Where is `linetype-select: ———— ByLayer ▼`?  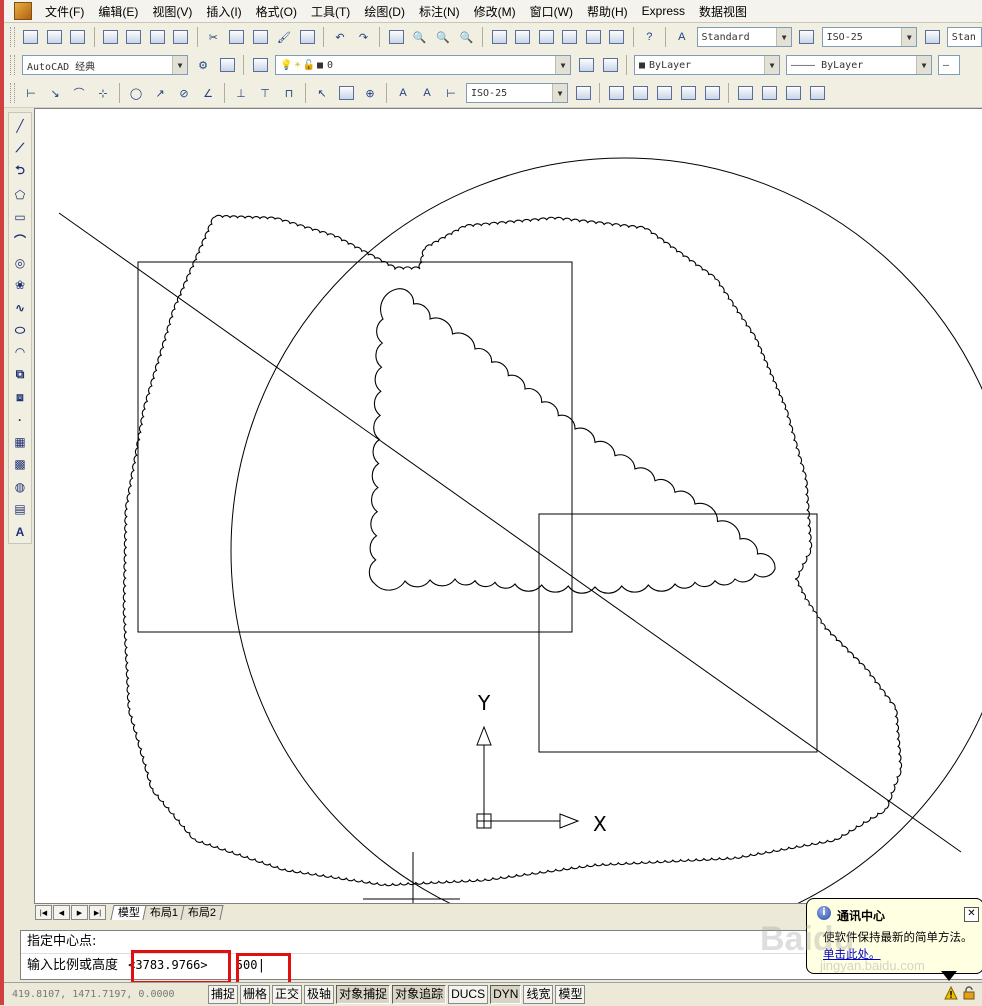
linetype-select: ———— ByLayer ▼ is located at coordinates (859, 65).